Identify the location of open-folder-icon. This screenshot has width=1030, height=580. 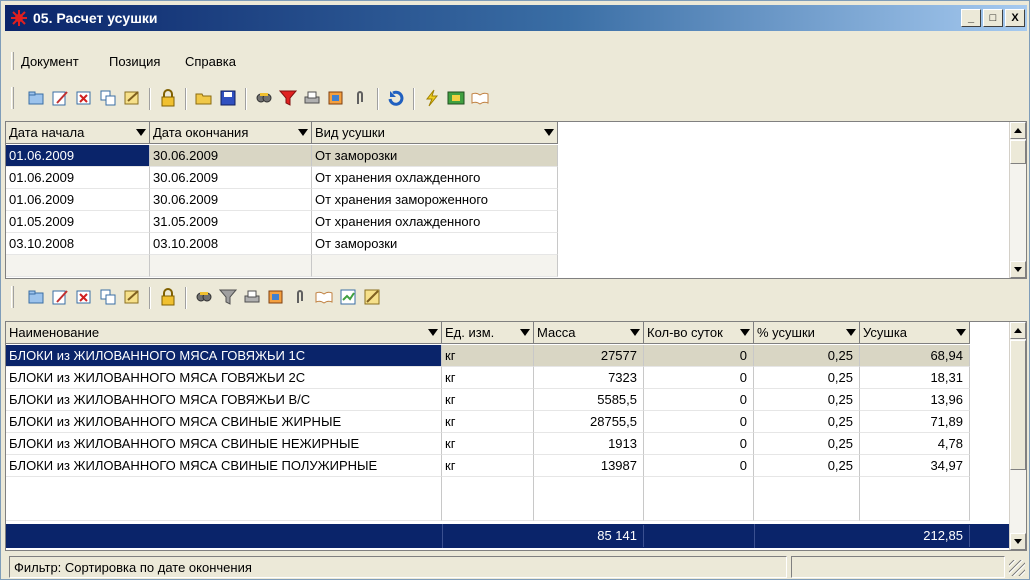
(204, 98).